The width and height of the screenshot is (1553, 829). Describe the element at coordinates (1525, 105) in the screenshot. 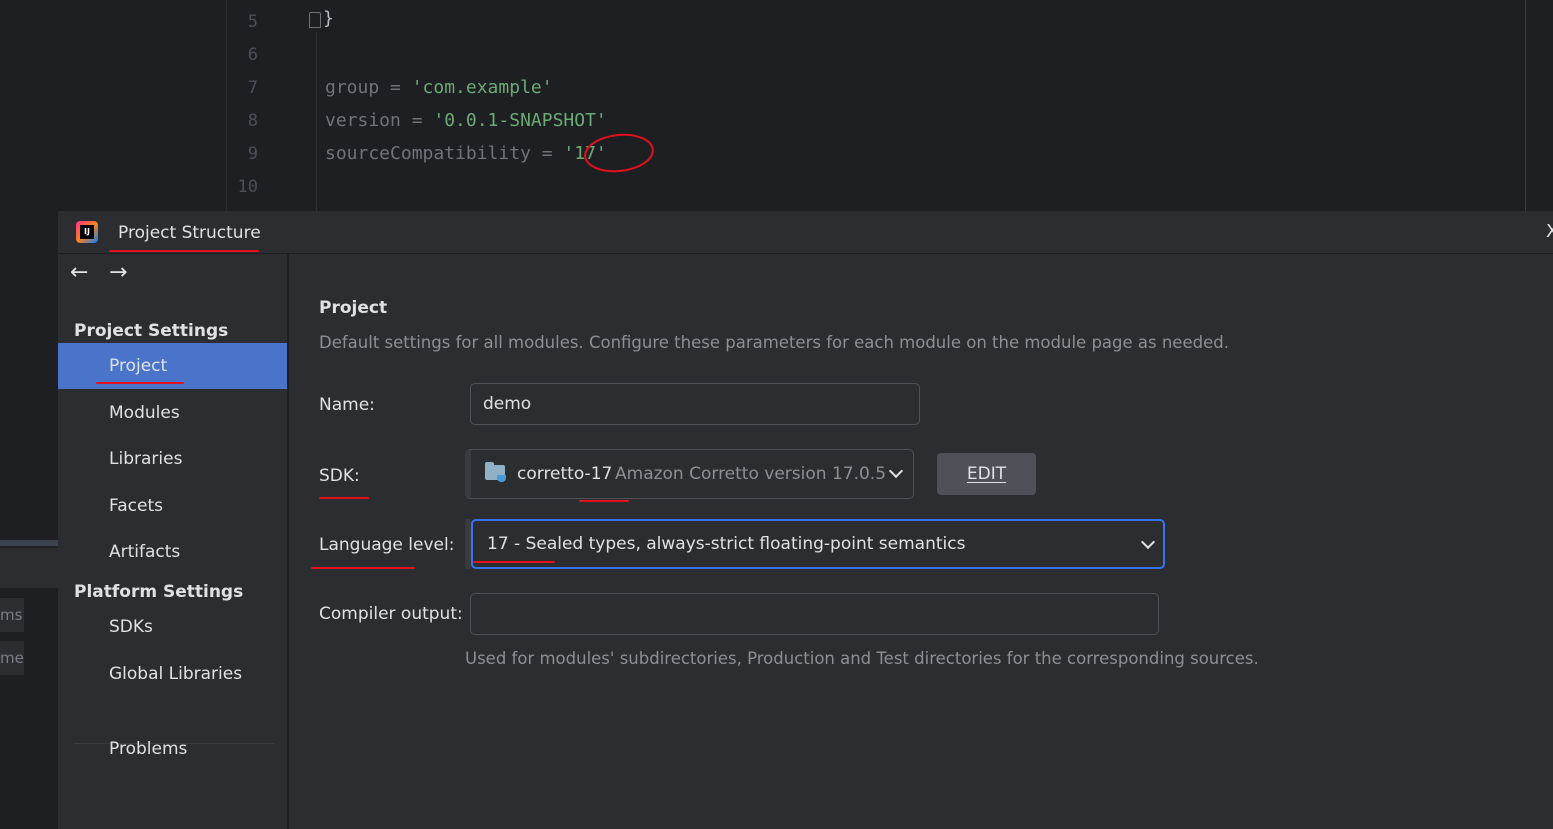

I see `editor-margin-line` at that location.